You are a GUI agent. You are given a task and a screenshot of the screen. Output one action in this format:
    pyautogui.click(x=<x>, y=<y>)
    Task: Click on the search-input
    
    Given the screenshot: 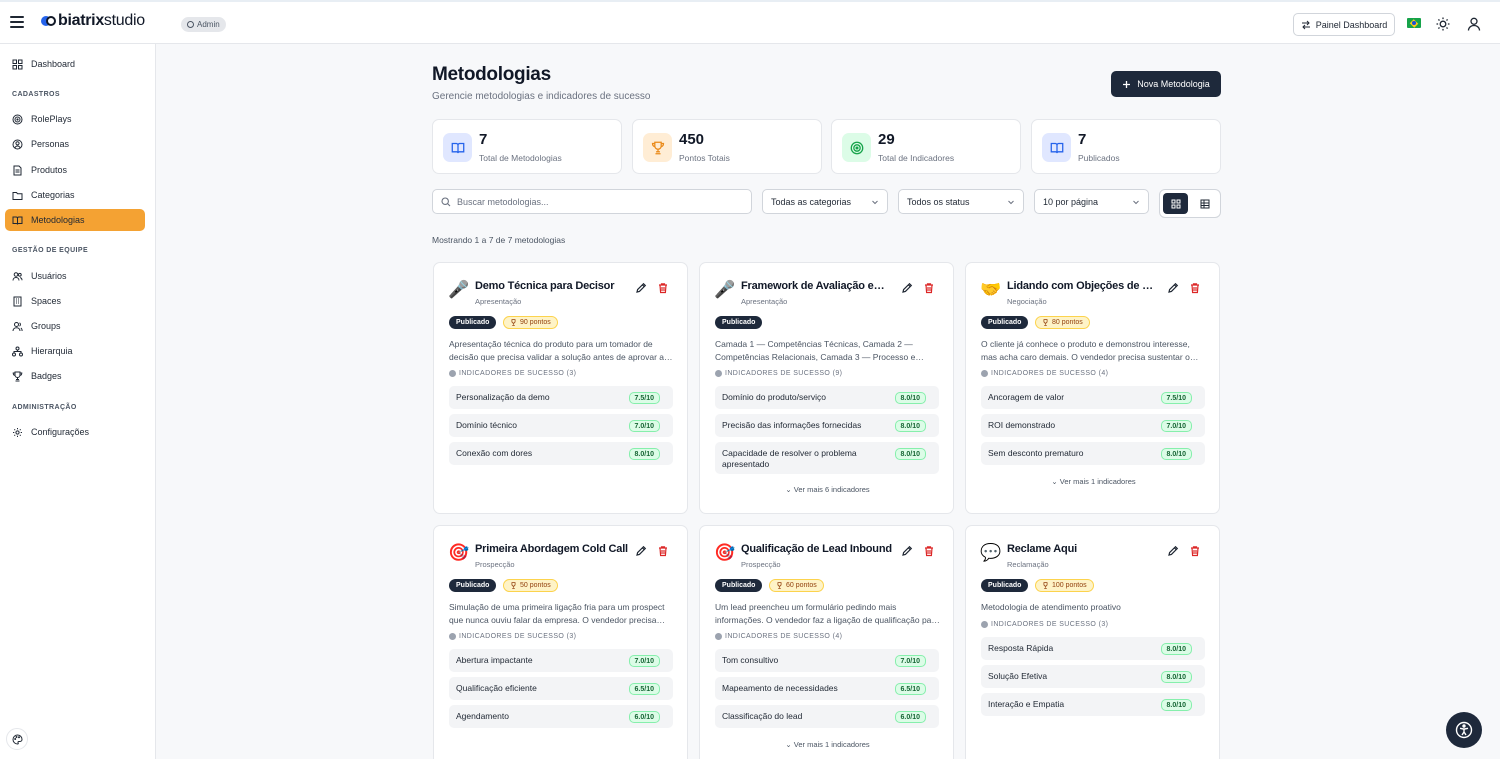 What is the action you would take?
    pyautogui.click(x=597, y=201)
    